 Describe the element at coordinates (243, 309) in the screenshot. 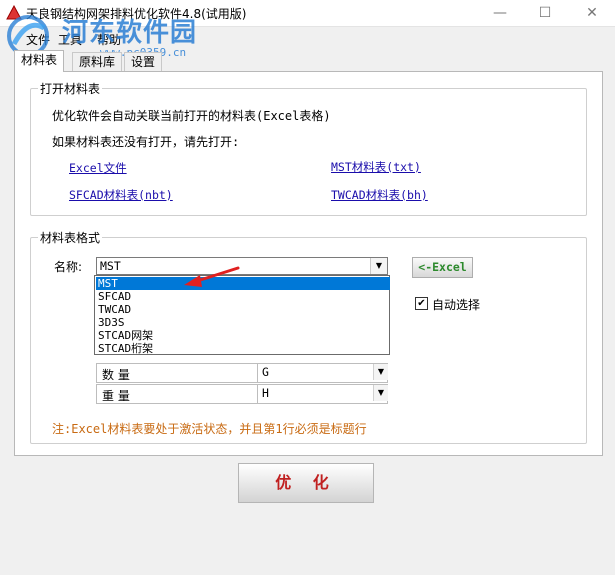

I see `dropdown-option: TWCAD` at that location.